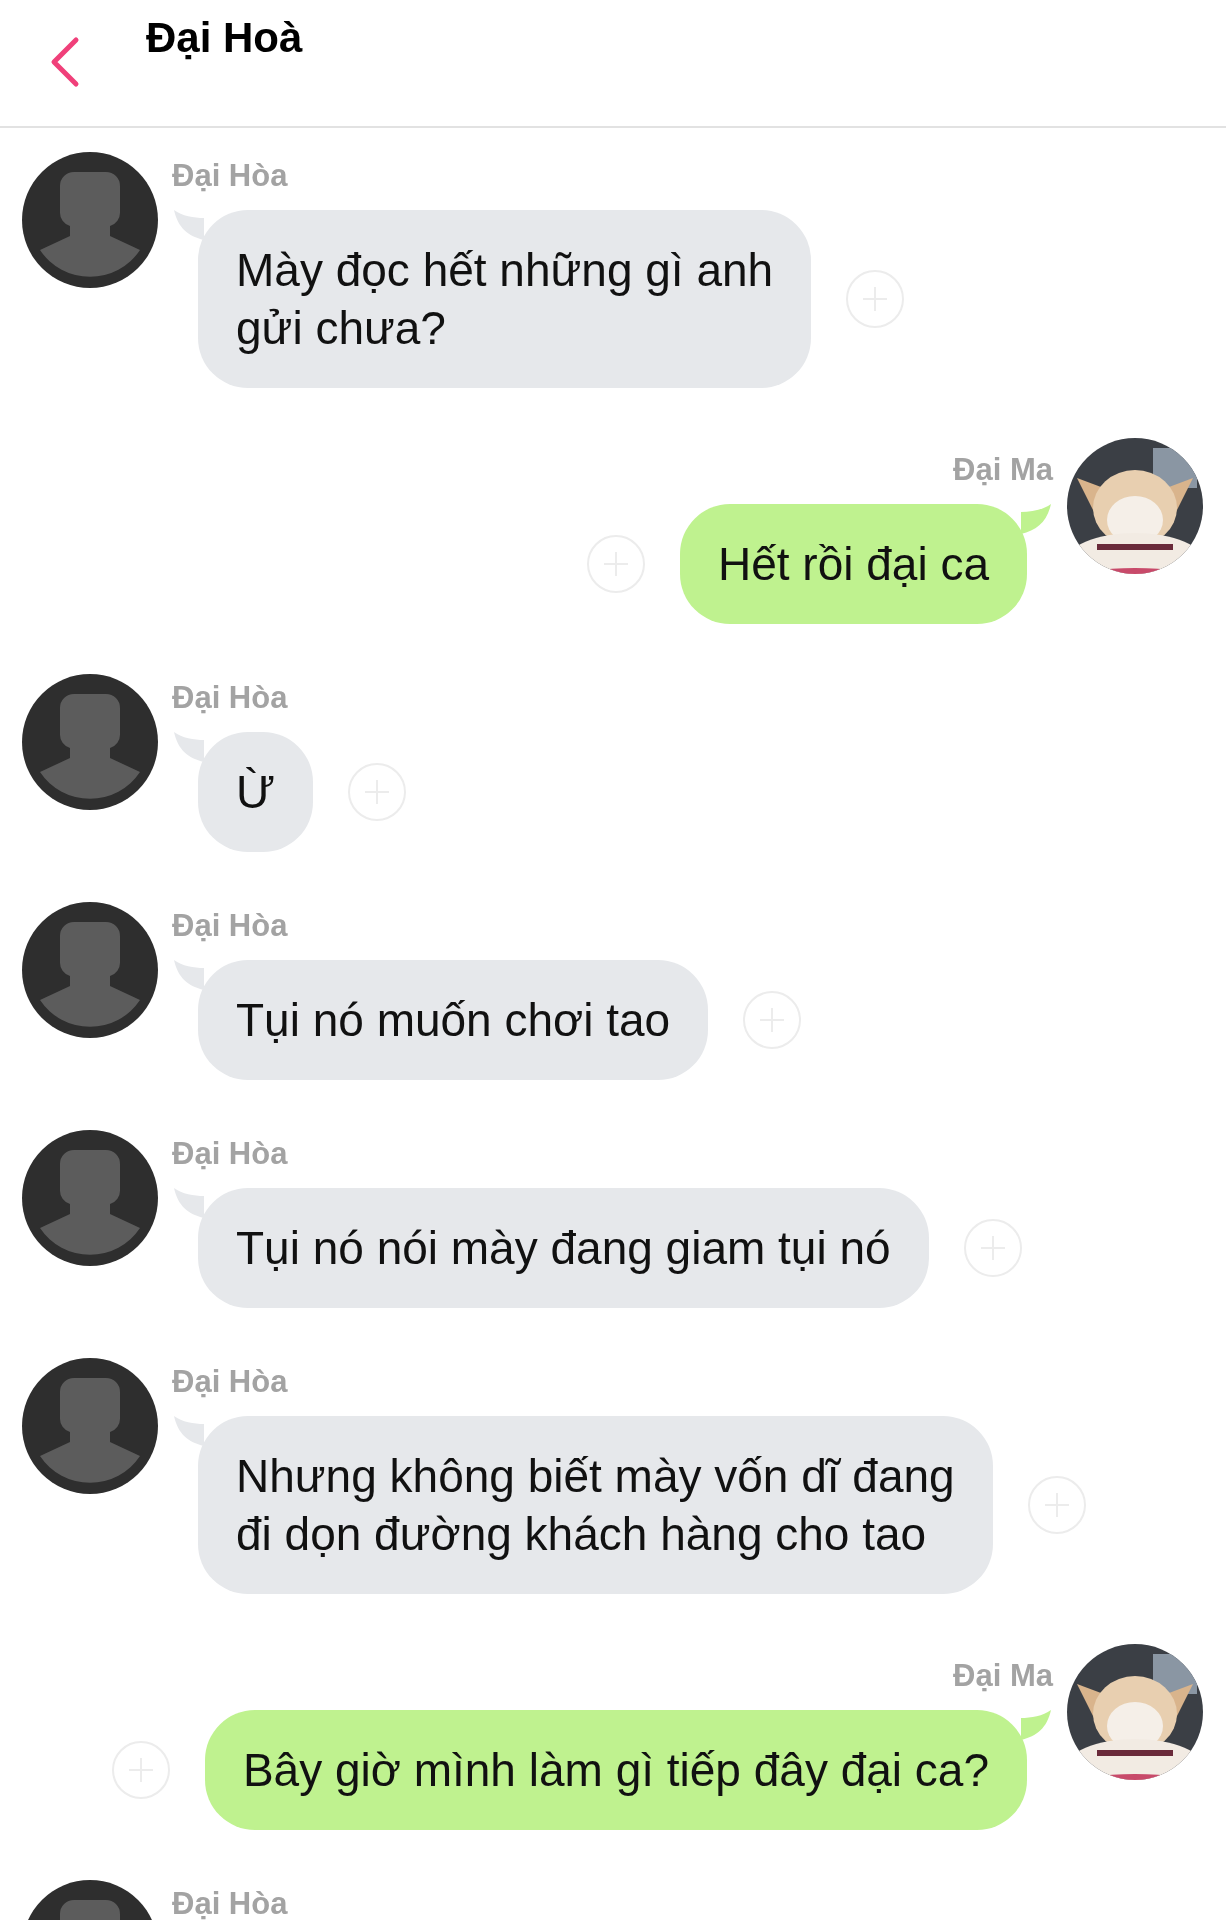 This screenshot has width=1226, height=1920. Describe the element at coordinates (453, 1020) in the screenshot. I see `message-bubble: Tụi nó muốn chơi tao` at that location.